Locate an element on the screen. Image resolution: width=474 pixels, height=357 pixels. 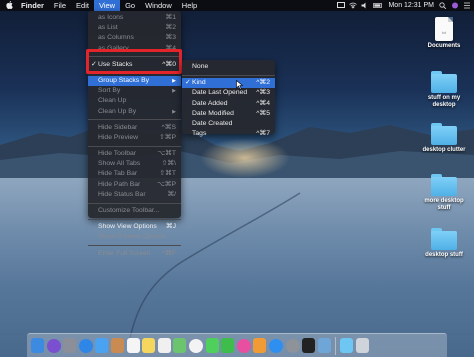
desktop-item-desktop-stuff: desktop stuff is located at coordinates (444, 243).